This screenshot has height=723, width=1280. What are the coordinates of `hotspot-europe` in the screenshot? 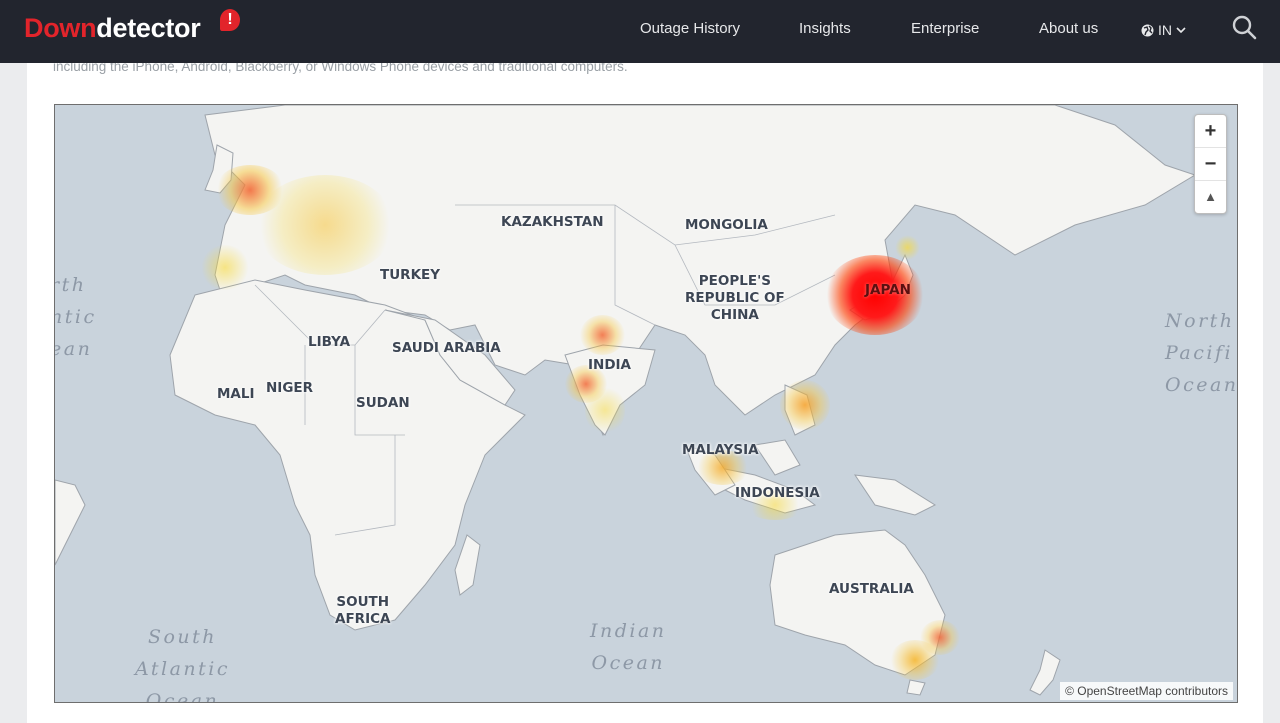 It's located at (325, 225).